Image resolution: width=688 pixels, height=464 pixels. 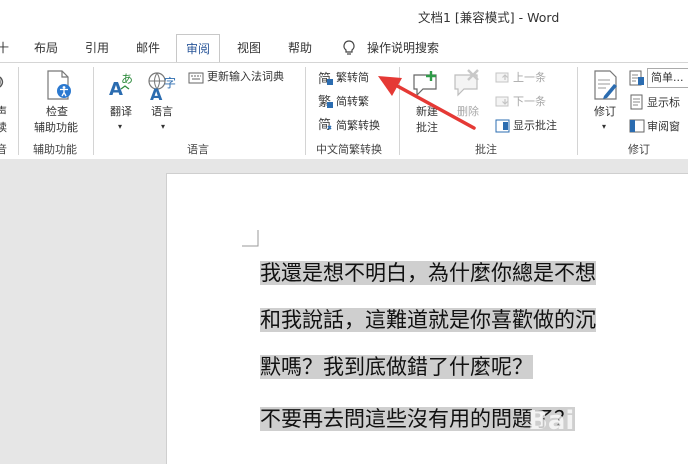 What do you see at coordinates (163, 126) in the screenshot?
I see `language-dropdown-icon: ▾` at bounding box center [163, 126].